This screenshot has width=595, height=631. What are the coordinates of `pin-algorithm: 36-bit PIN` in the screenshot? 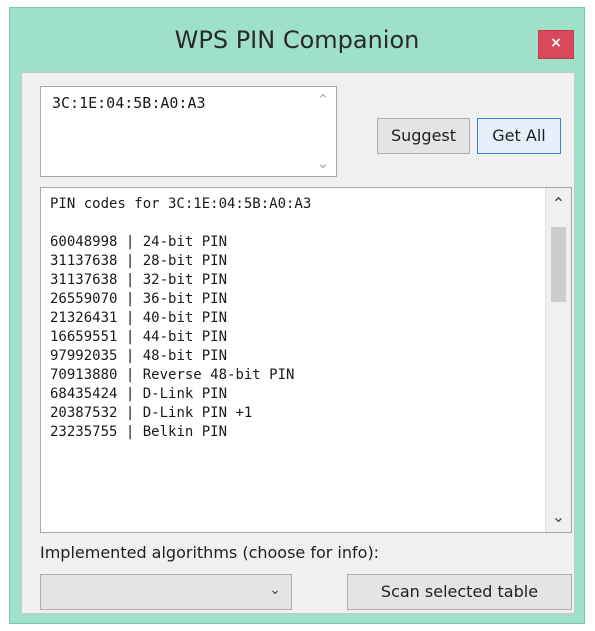 It's located at (185, 299).